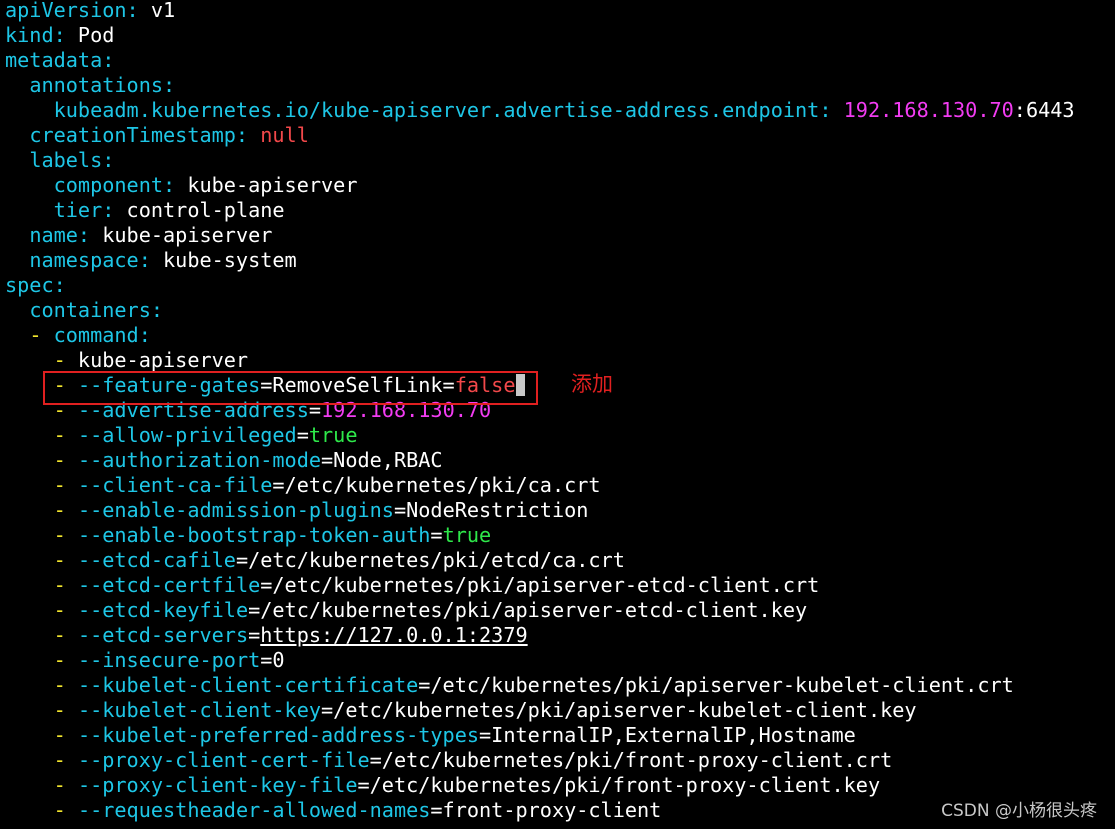  I want to click on code-token: --proxy-client-key-file, so click(217, 785).